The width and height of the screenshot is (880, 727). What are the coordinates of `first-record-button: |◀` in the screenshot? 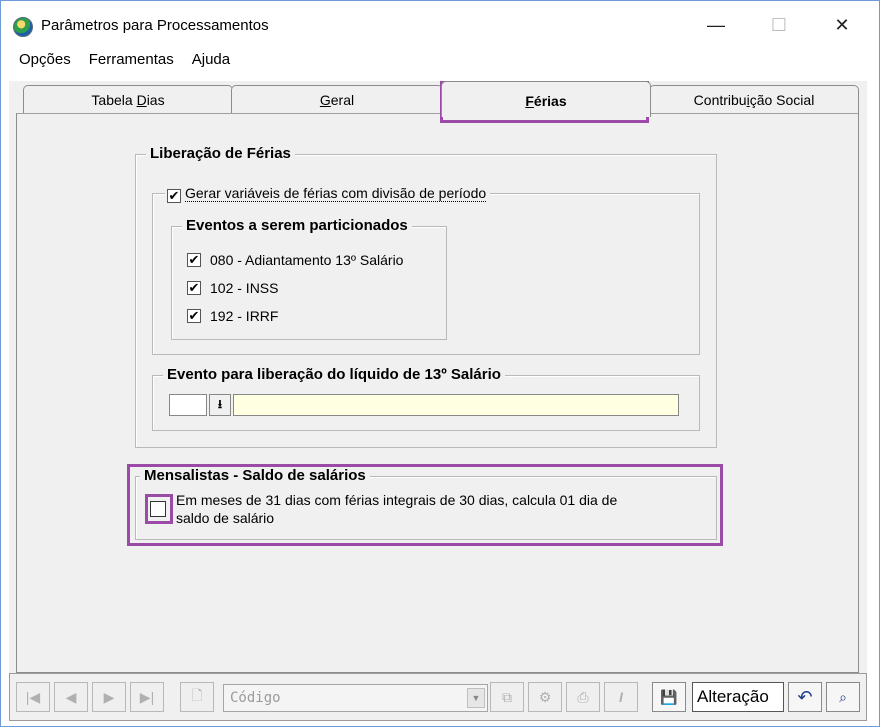 It's located at (33, 697).